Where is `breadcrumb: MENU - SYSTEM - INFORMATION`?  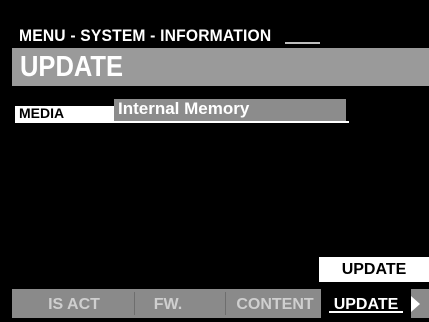
breadcrumb: MENU - SYSTEM - INFORMATION is located at coordinates (145, 35).